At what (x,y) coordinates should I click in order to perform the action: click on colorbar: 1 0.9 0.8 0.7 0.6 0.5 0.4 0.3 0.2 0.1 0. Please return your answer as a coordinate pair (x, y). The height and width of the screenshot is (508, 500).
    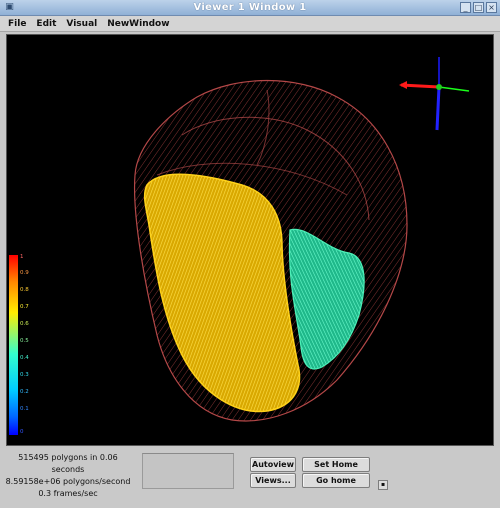
    Looking at the image, I should click on (19, 344).